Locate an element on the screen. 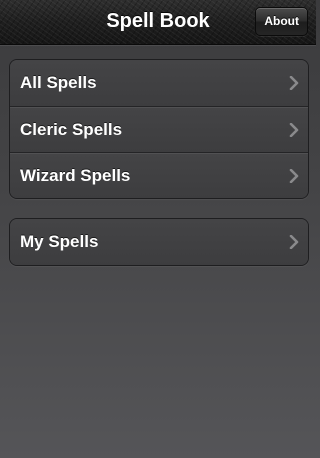 The width and height of the screenshot is (320, 458). list-item-wizard-spells: Wizard Spells is located at coordinates (159, 175).